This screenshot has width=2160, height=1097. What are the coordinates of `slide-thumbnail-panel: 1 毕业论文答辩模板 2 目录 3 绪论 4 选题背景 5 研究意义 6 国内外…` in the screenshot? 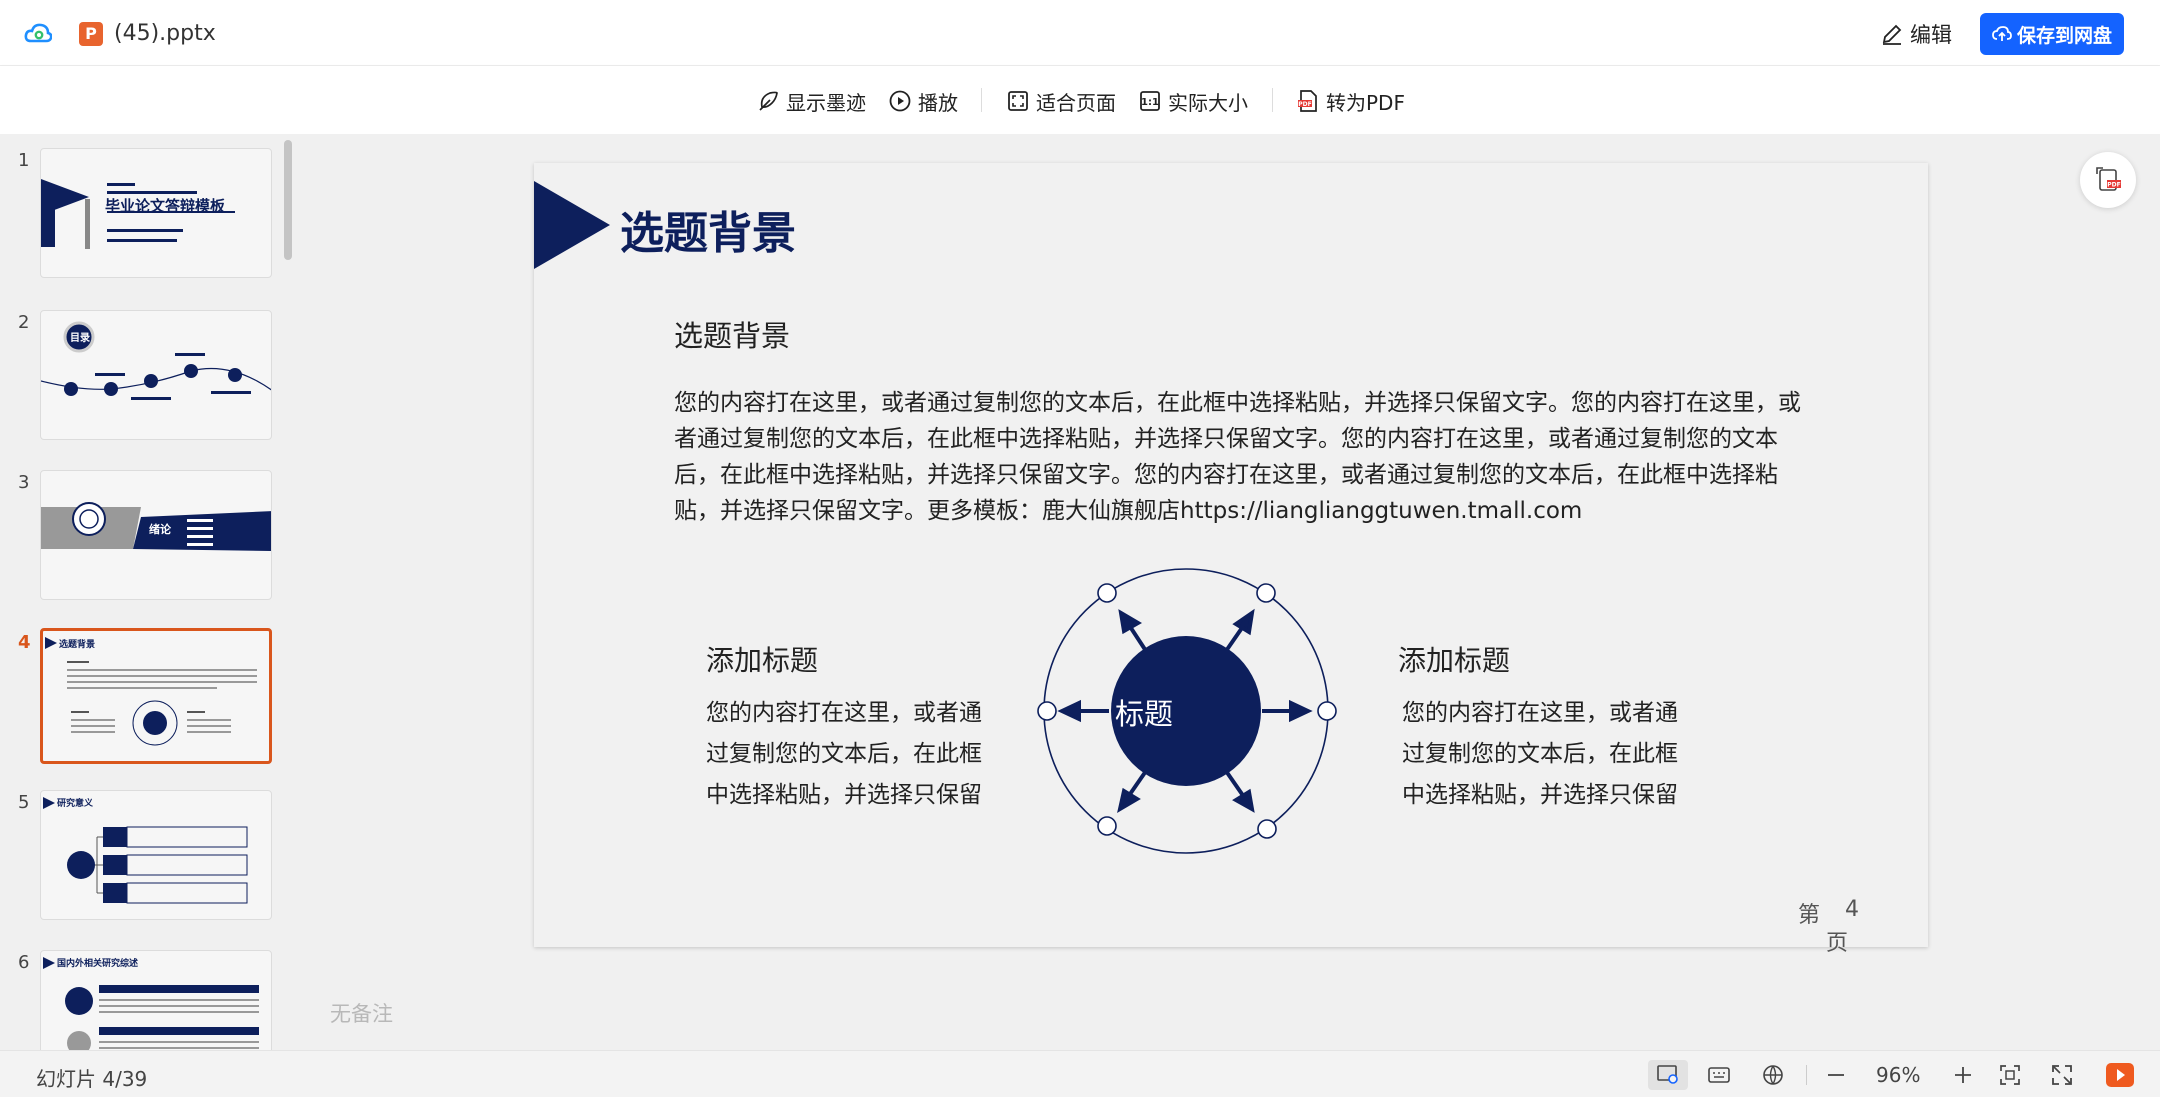 It's located at (149, 592).